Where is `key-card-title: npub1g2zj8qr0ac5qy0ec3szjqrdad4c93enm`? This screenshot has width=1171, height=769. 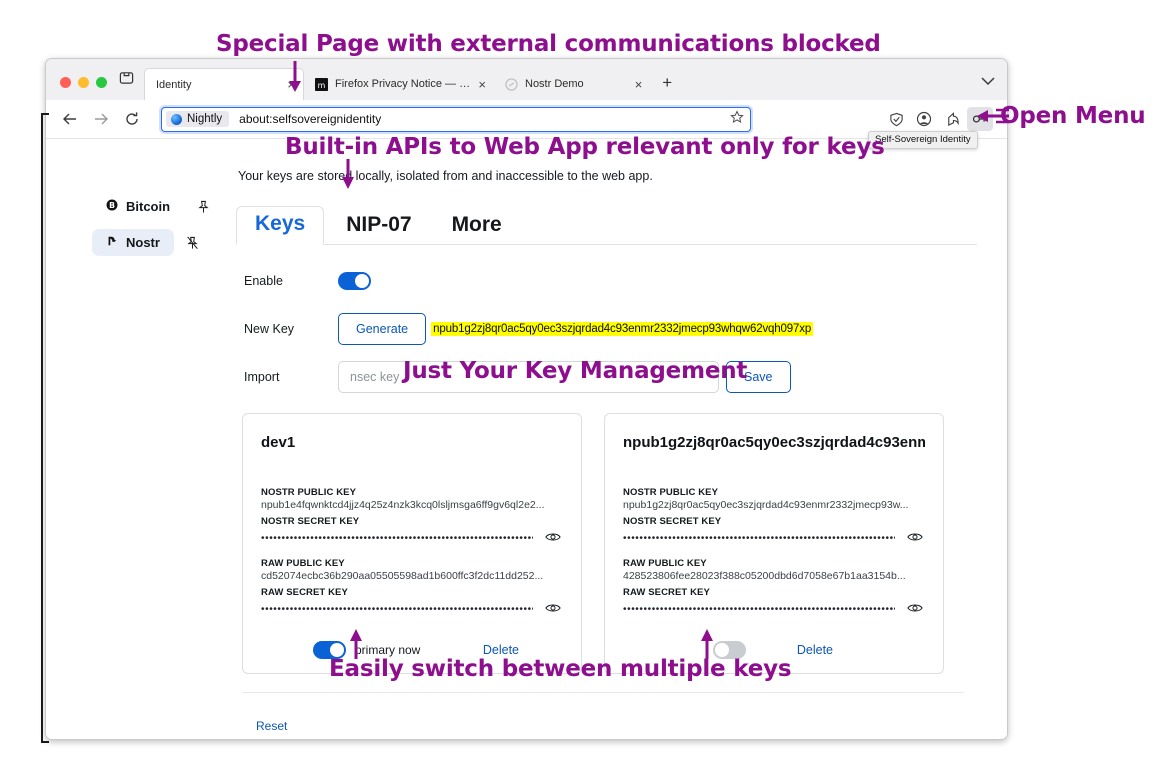
key-card-title: npub1g2zj8qr0ac5qy0ec3szjqrdad4c93enm is located at coordinates (774, 442).